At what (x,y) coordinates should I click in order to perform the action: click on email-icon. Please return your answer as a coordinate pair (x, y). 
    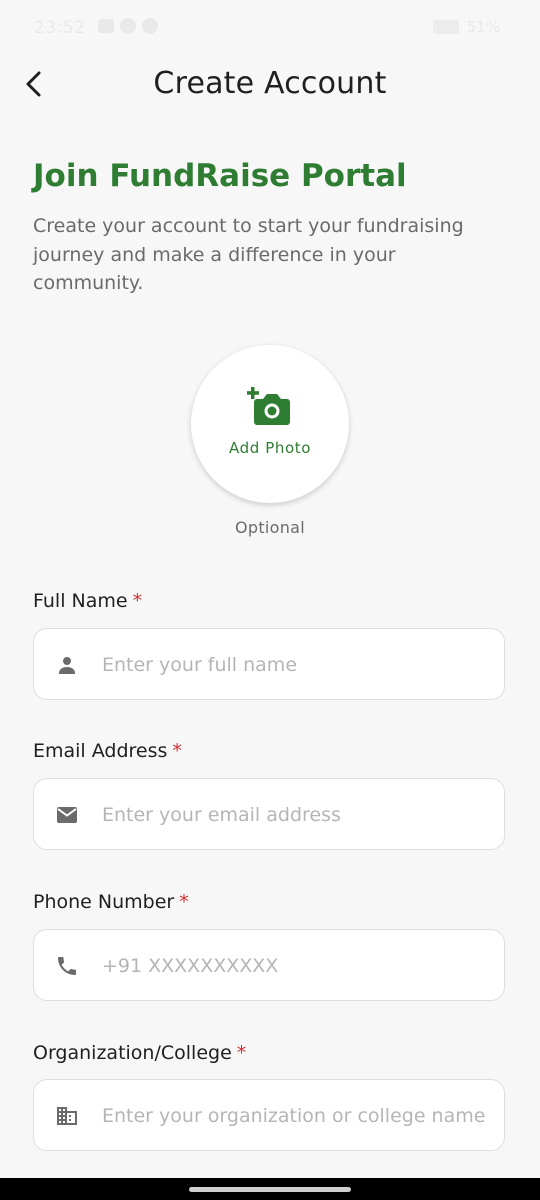
    Looking at the image, I should click on (67, 815).